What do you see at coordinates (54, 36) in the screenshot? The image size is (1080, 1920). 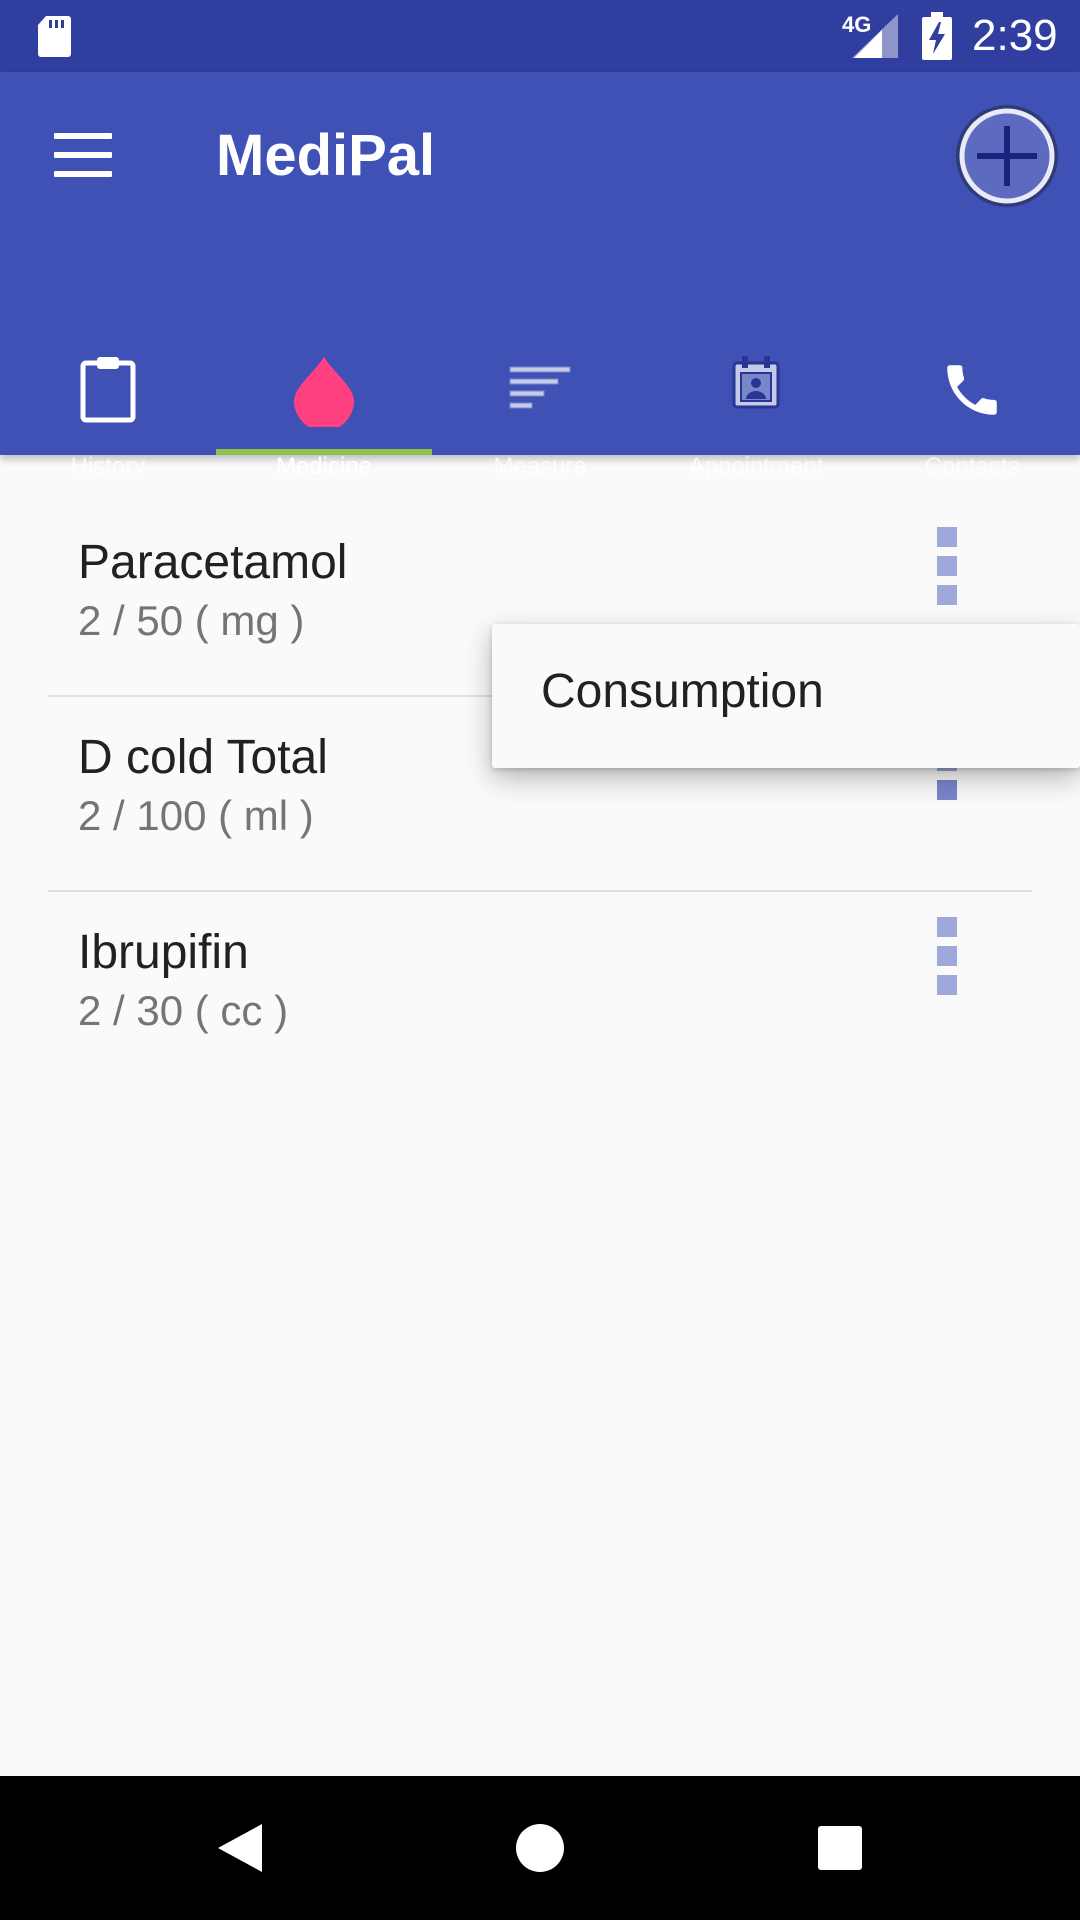 I see `sd-card-icon` at bounding box center [54, 36].